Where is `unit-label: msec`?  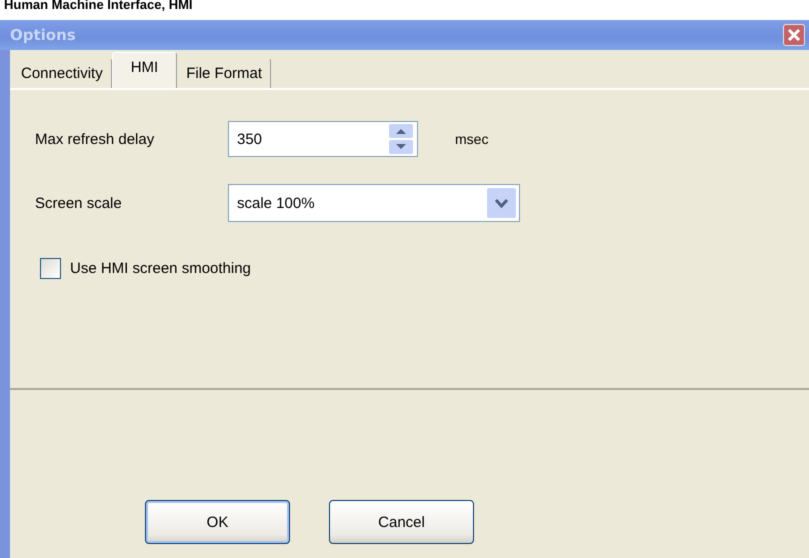
unit-label: msec is located at coordinates (471, 139).